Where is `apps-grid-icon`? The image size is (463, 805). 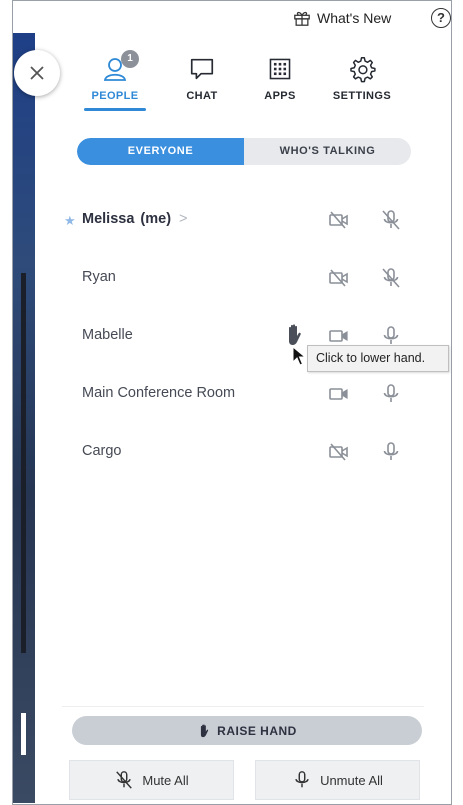
apps-grid-icon is located at coordinates (280, 69).